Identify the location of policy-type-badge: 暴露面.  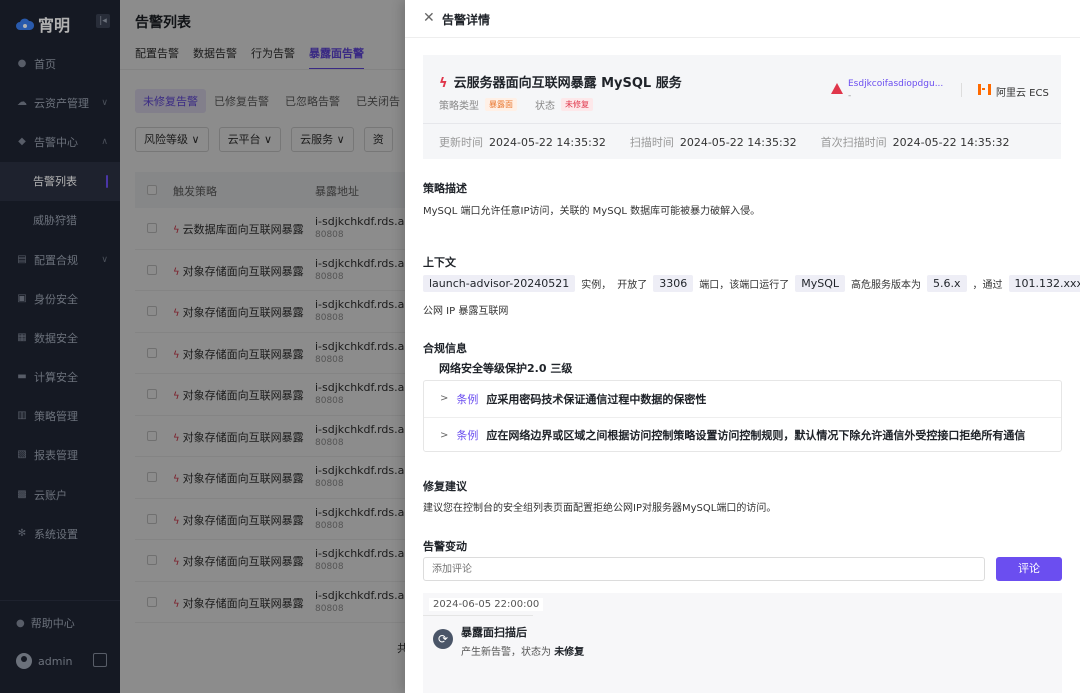
(501, 104).